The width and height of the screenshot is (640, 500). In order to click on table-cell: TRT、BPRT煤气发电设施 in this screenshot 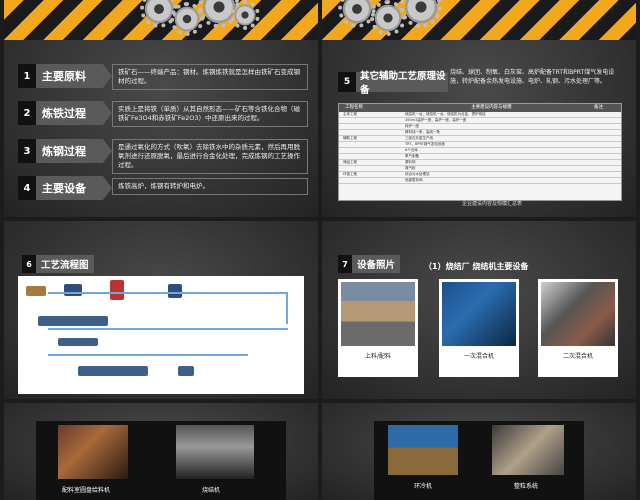, I will do `click(425, 144)`.